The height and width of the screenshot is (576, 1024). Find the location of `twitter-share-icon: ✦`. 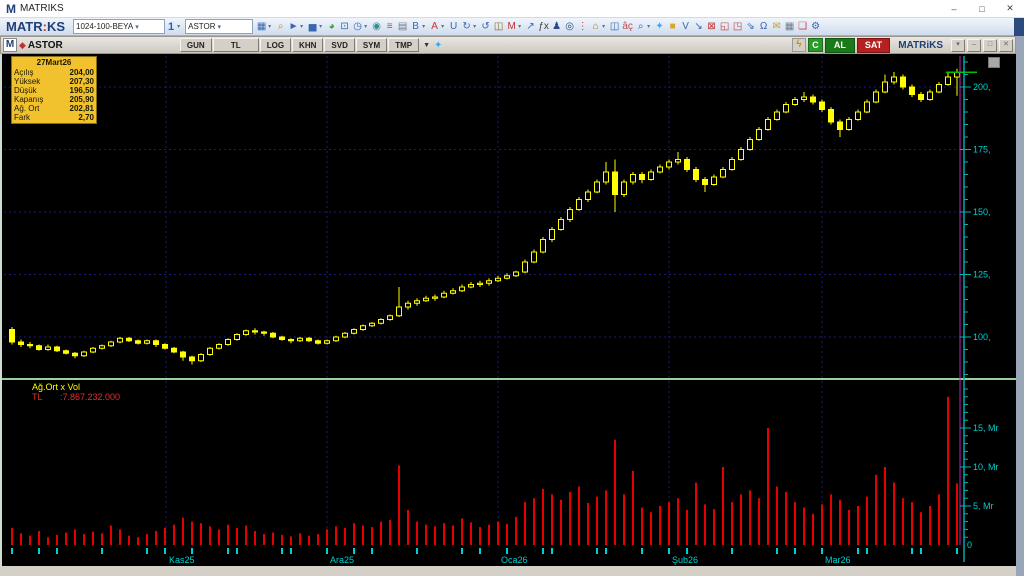

twitter-share-icon: ✦ is located at coordinates (438, 45).